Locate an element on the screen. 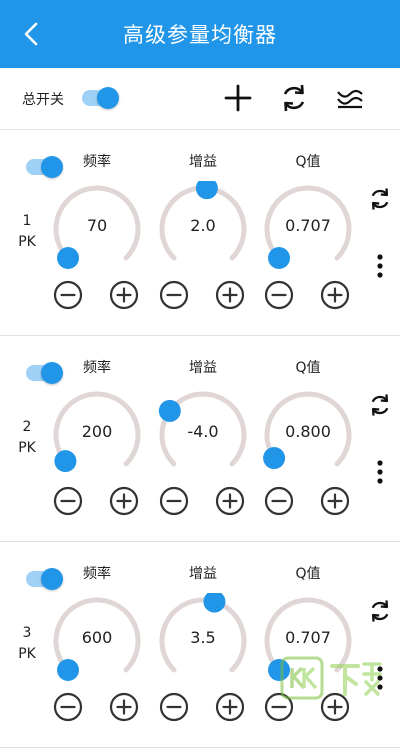  page-title: 高级参量均衡器 is located at coordinates (200, 35).